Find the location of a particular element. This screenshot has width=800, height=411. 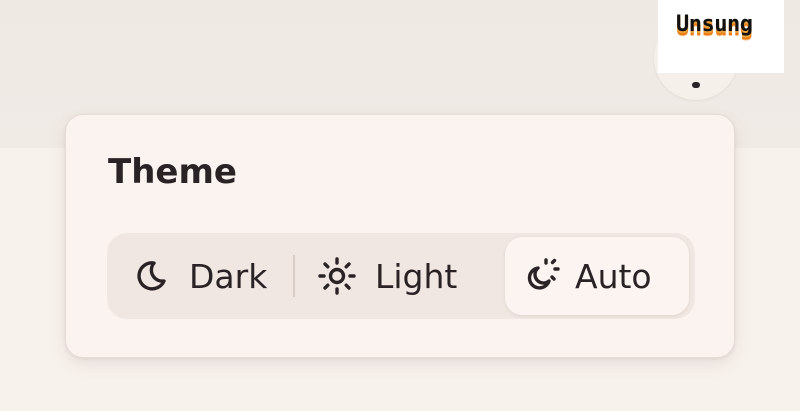

theme-toggle-icon is located at coordinates (696, 85).